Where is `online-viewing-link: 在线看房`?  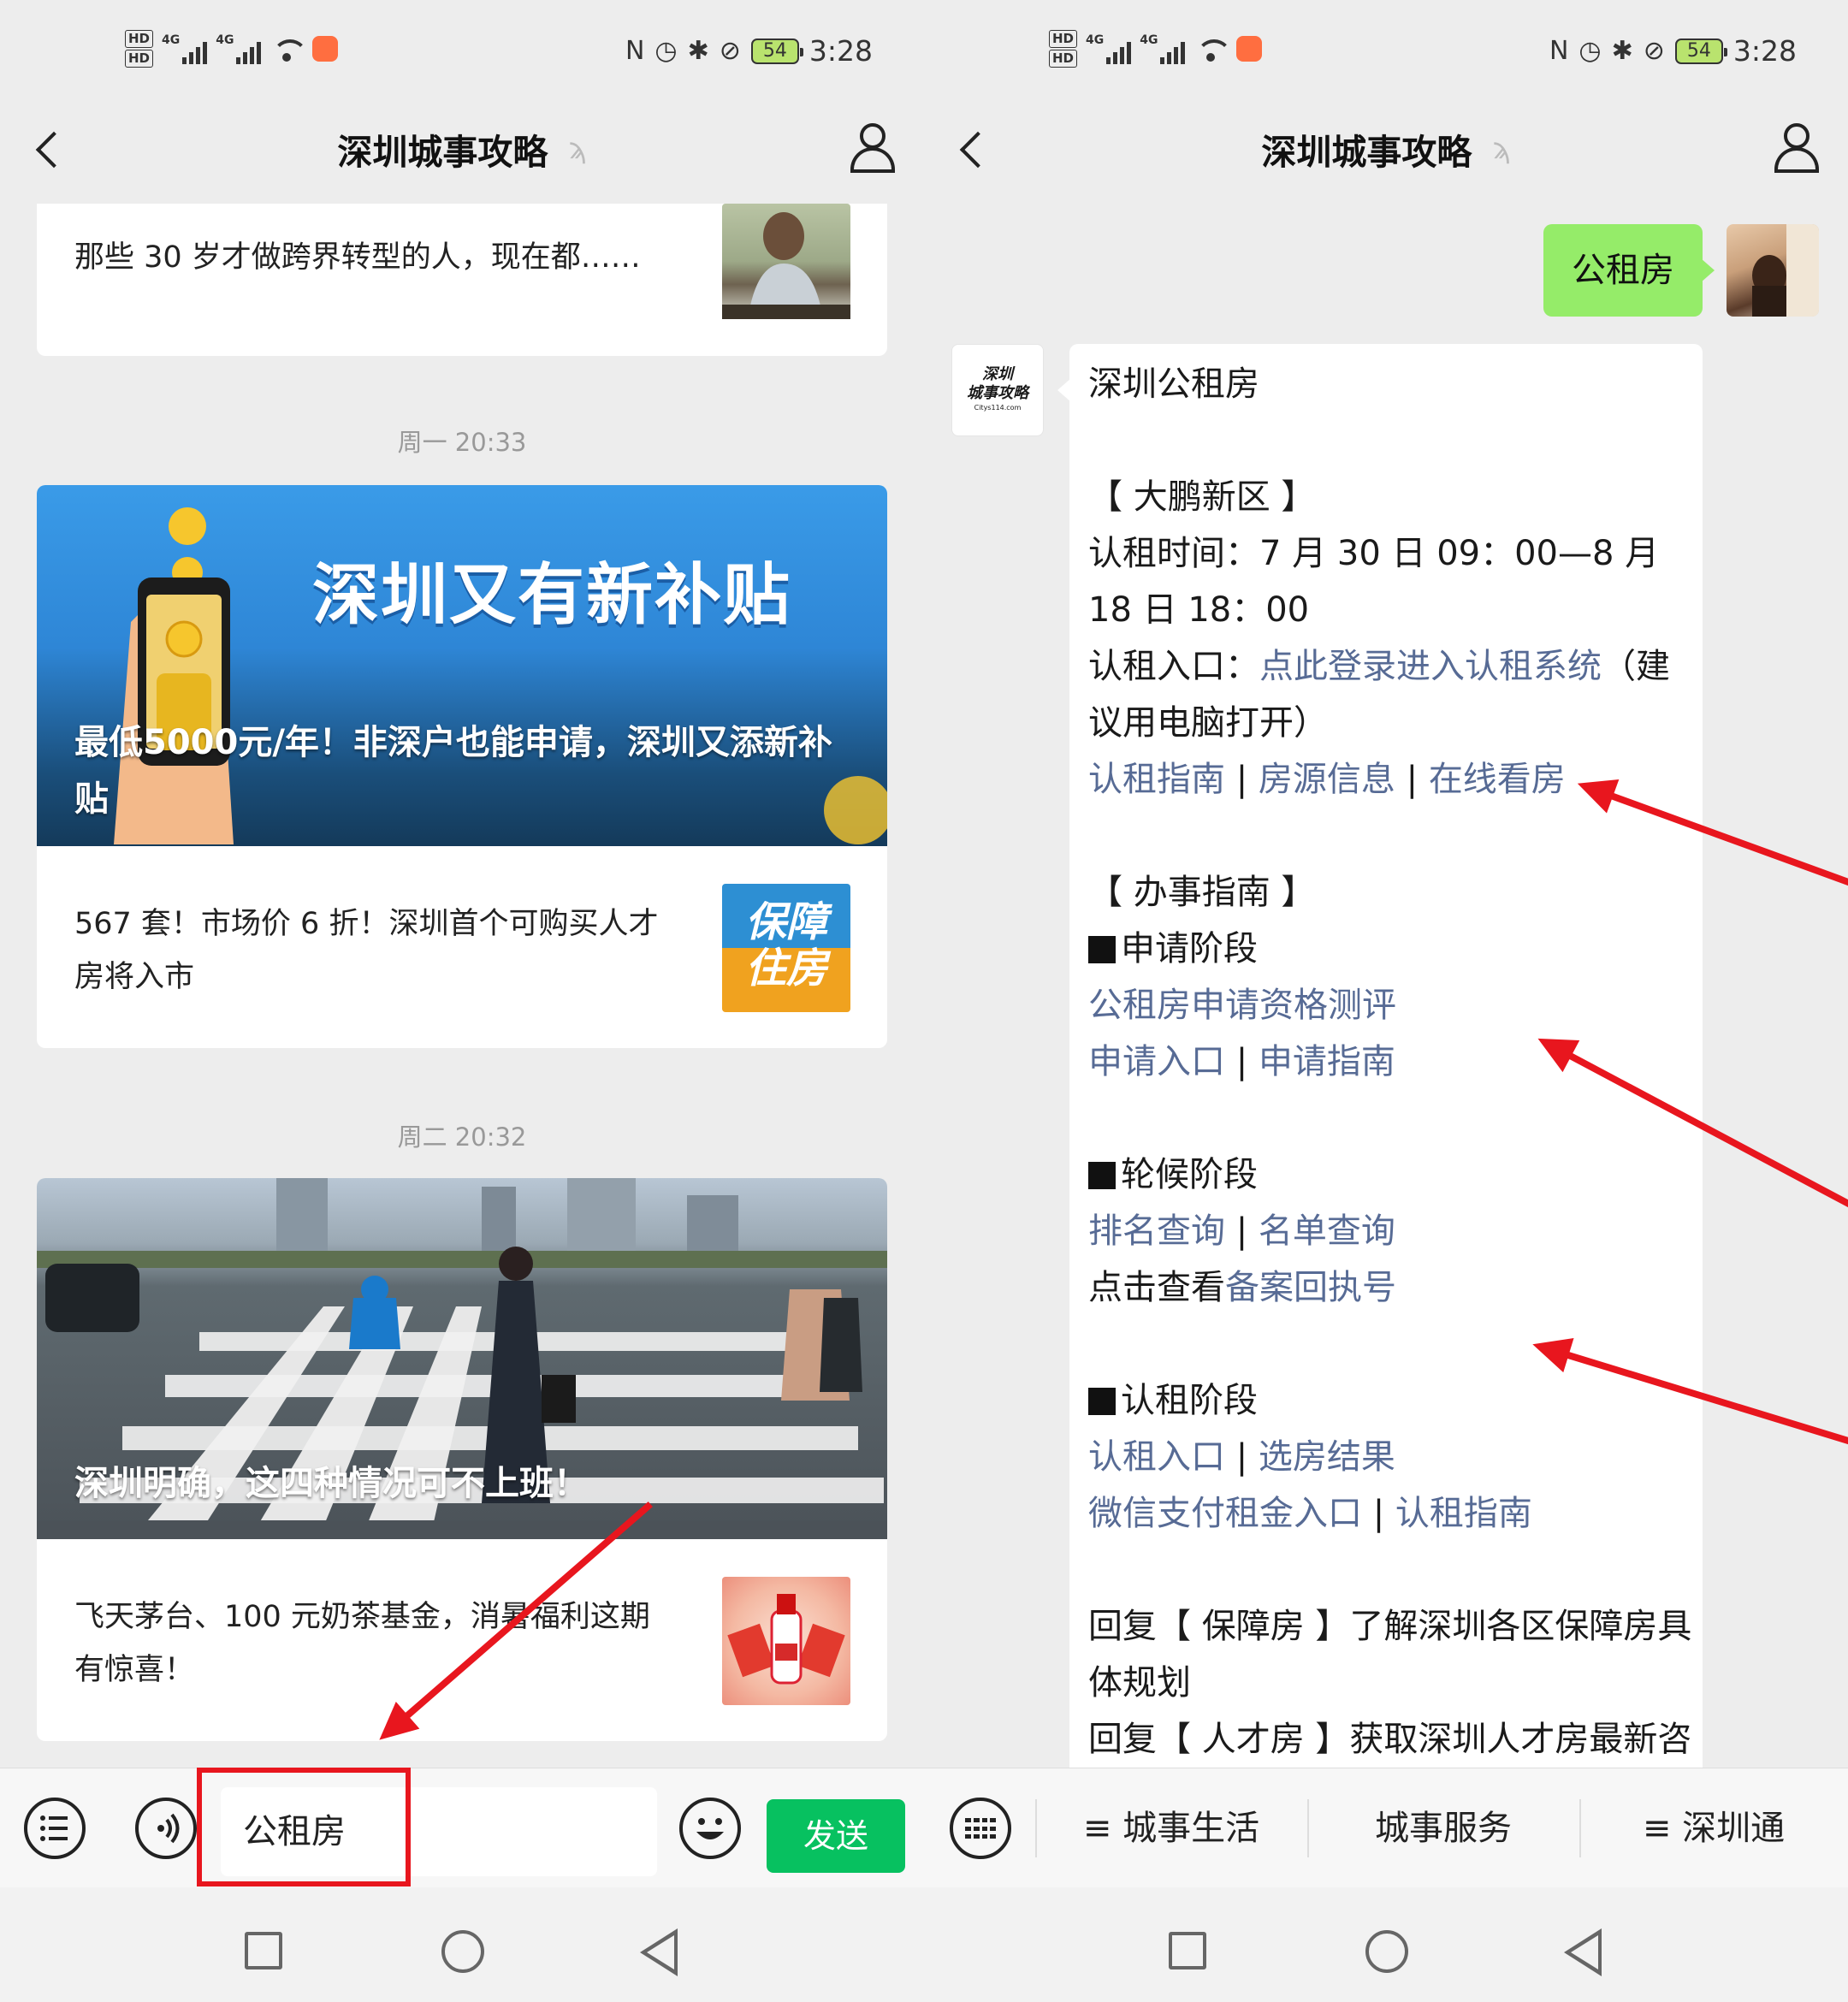 online-viewing-link: 在线看房 is located at coordinates (1497, 779).